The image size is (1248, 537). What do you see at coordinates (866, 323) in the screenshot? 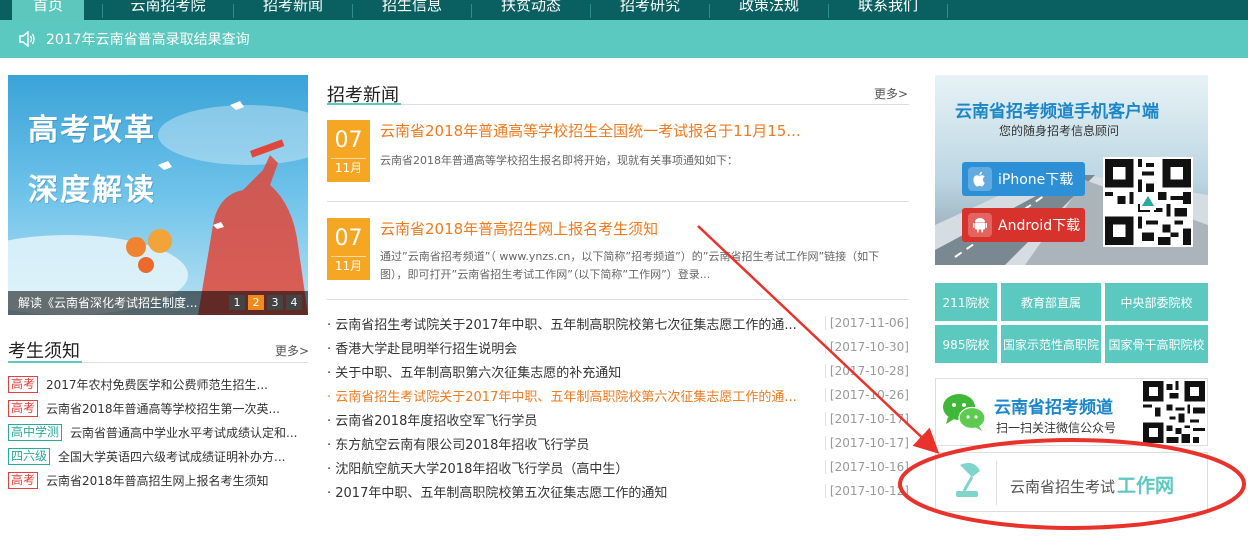
I see `news-date: [2017-11-06]` at bounding box center [866, 323].